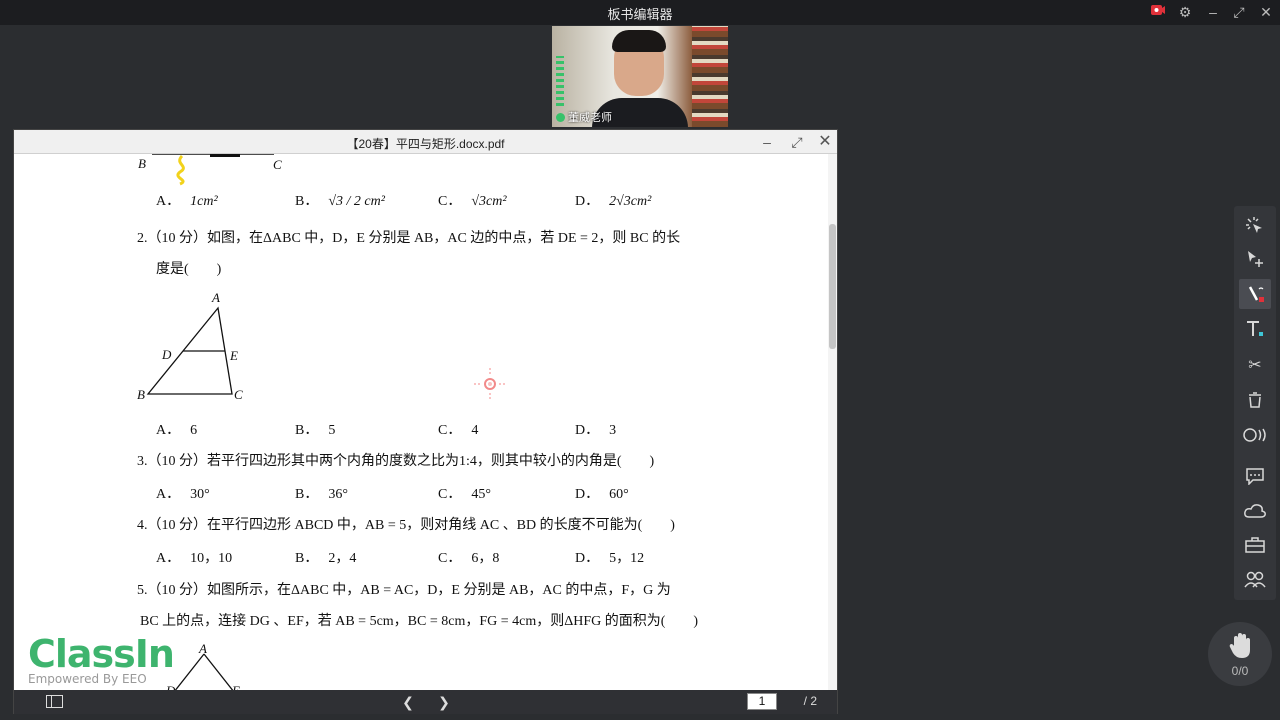 This screenshot has height=720, width=1280. I want to click on q5-fig-label-e: E, so click(236, 686).